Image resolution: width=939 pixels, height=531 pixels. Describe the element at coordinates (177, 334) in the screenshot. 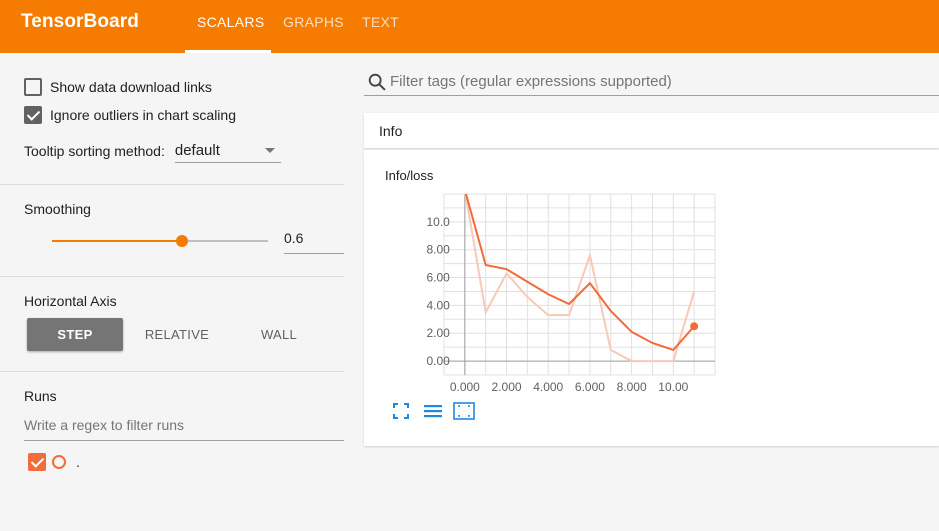

I see `axis-relative-button: RELATIVE` at that location.